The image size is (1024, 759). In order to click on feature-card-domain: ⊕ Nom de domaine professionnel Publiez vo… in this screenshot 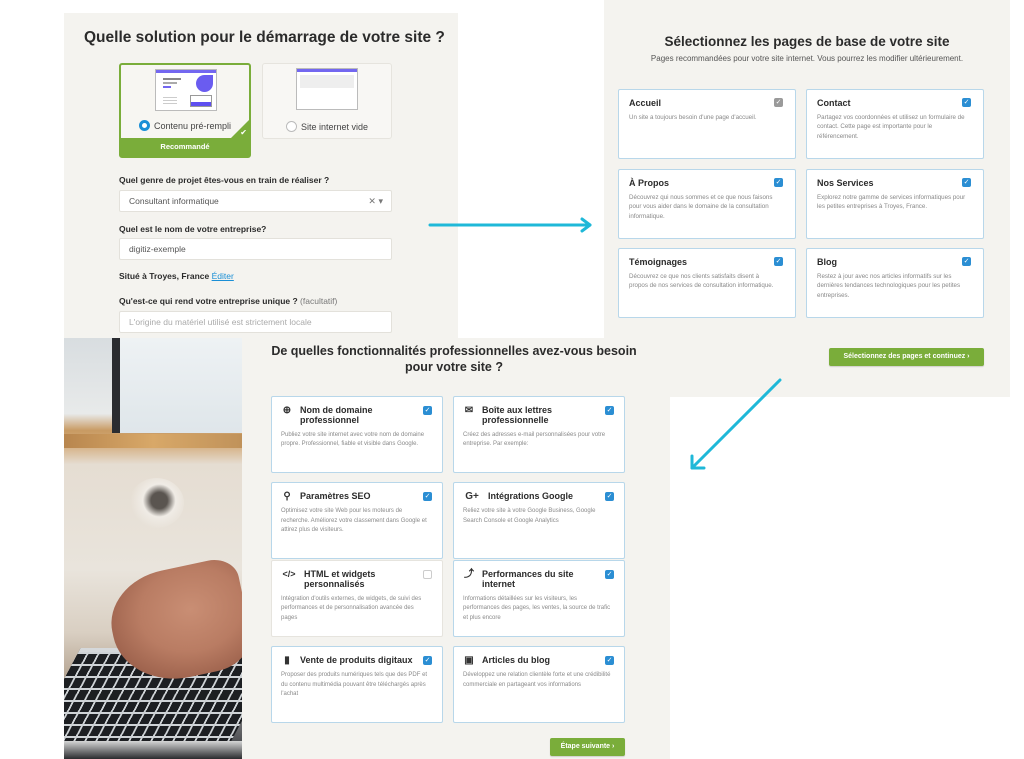, I will do `click(357, 434)`.